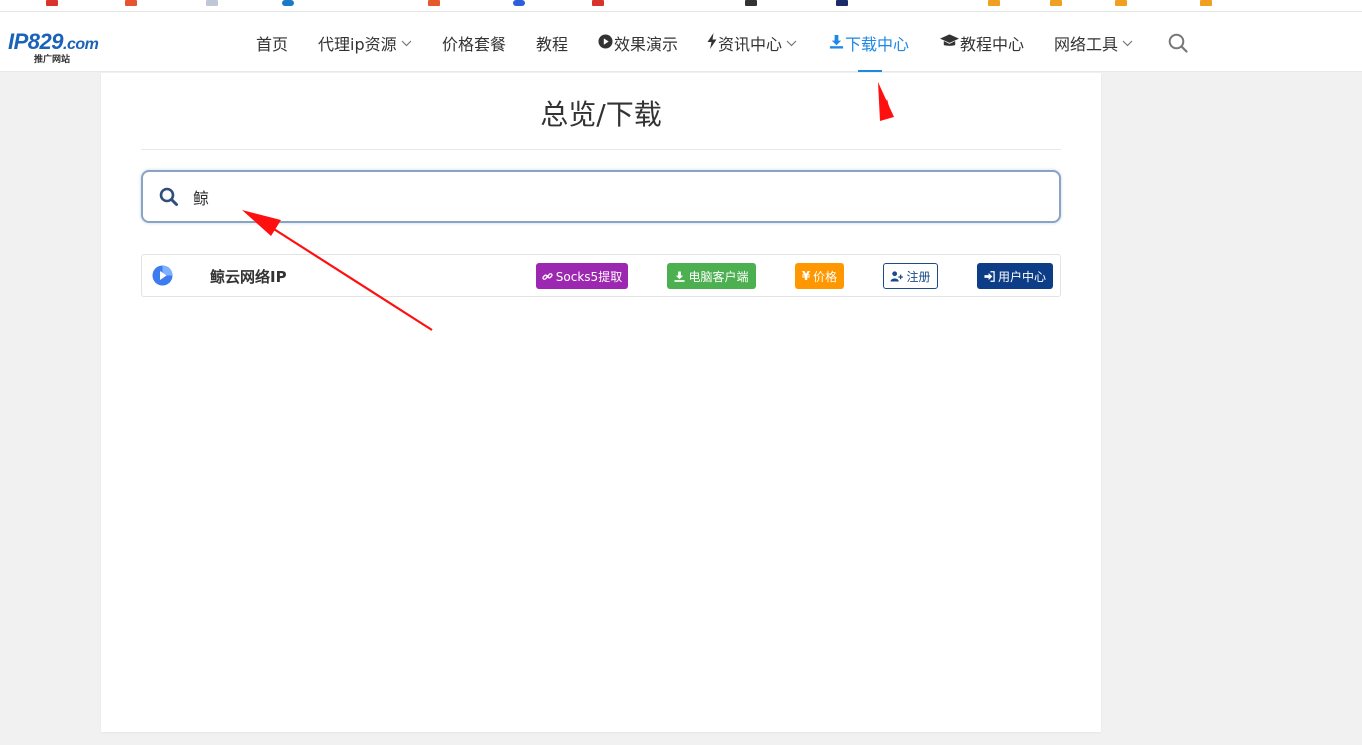 This screenshot has height=745, width=1362. What do you see at coordinates (992, 44) in the screenshot?
I see `nav-label: 教程中心` at bounding box center [992, 44].